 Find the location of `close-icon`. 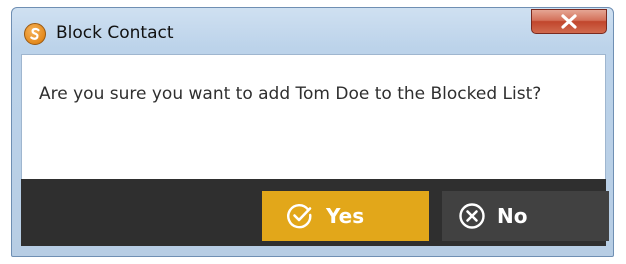

close-icon is located at coordinates (569, 21).